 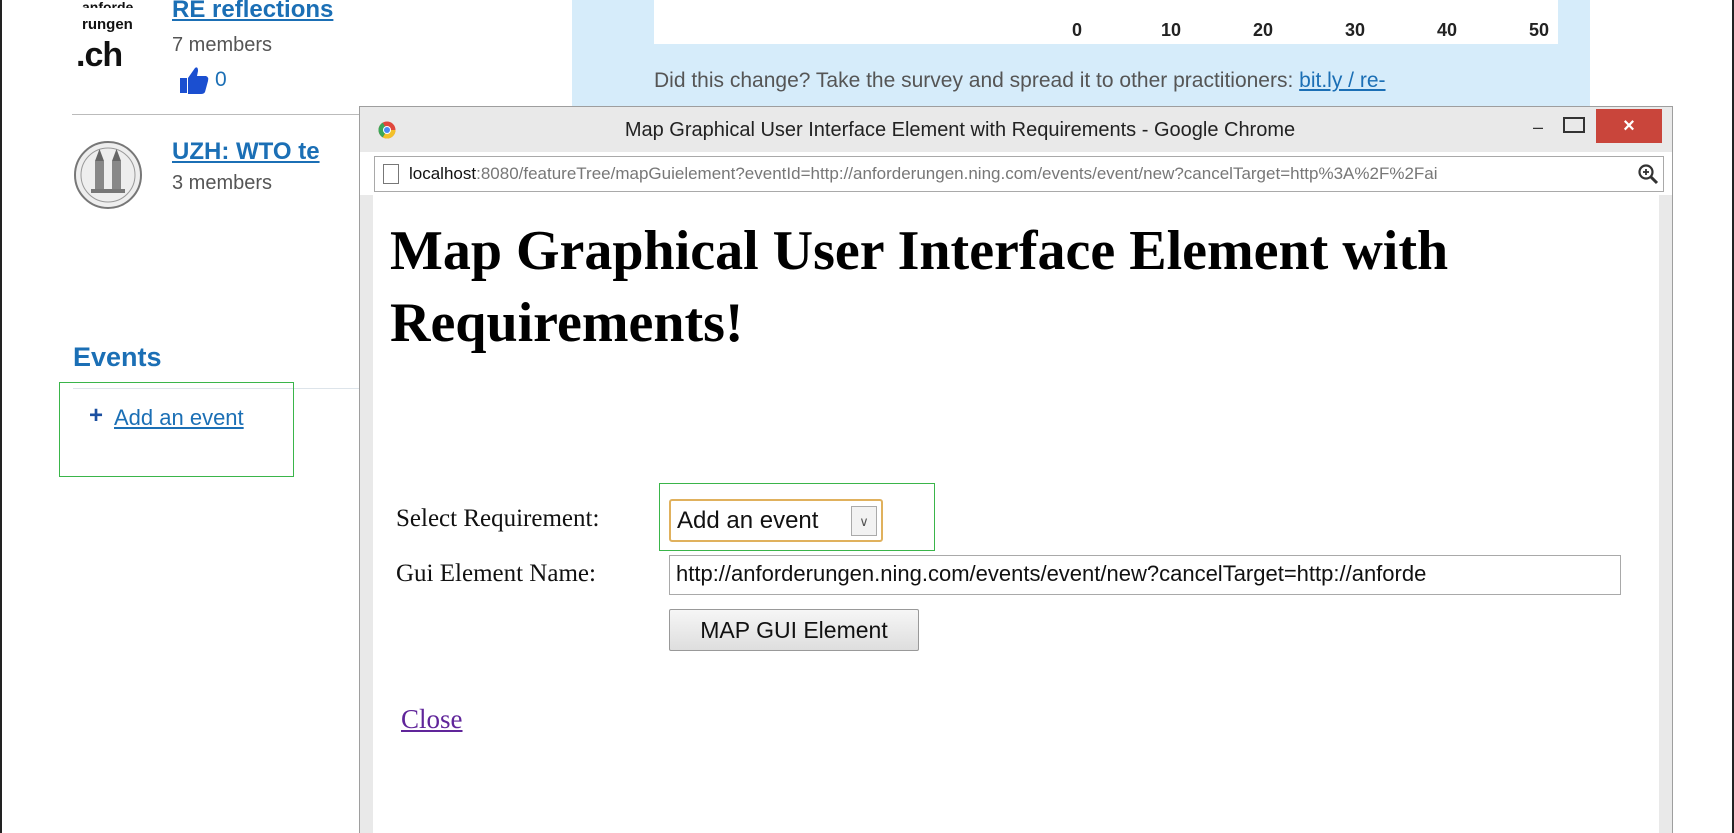 What do you see at coordinates (252, 12) in the screenshot?
I see `group-title-re-reflections: RE reflections` at bounding box center [252, 12].